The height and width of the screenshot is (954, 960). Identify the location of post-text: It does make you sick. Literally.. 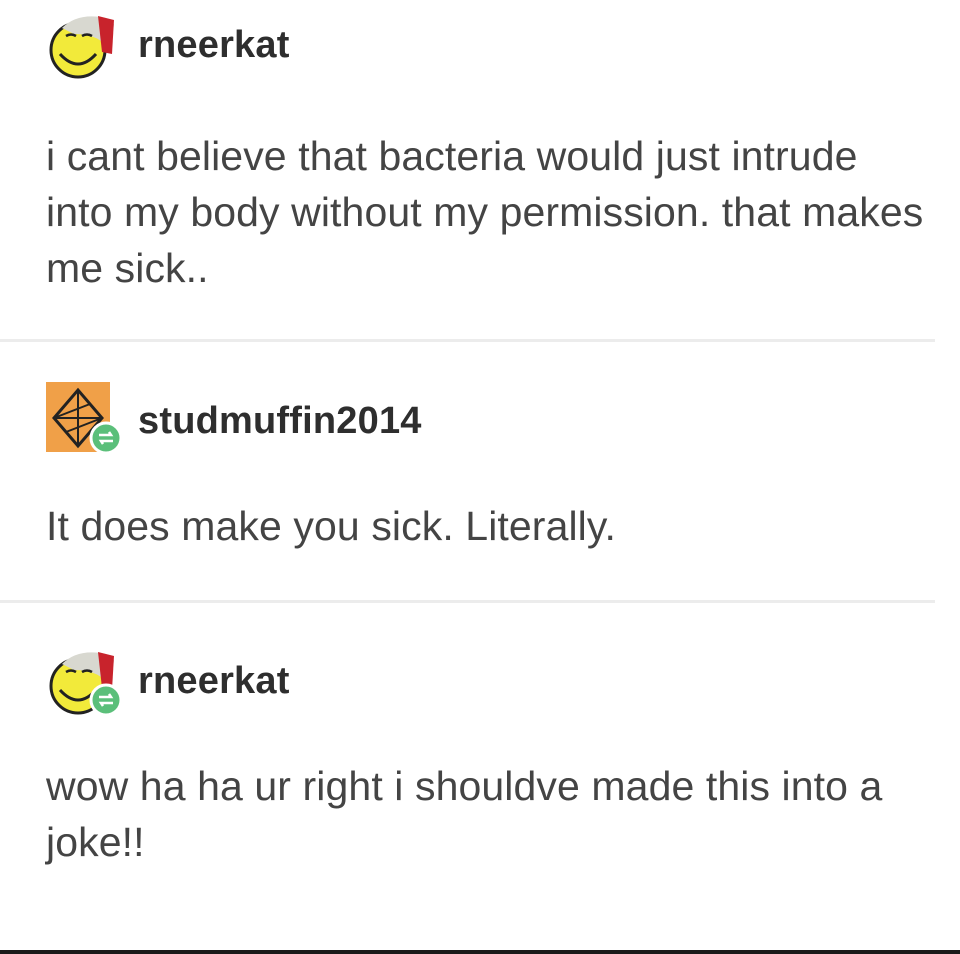
(331, 526).